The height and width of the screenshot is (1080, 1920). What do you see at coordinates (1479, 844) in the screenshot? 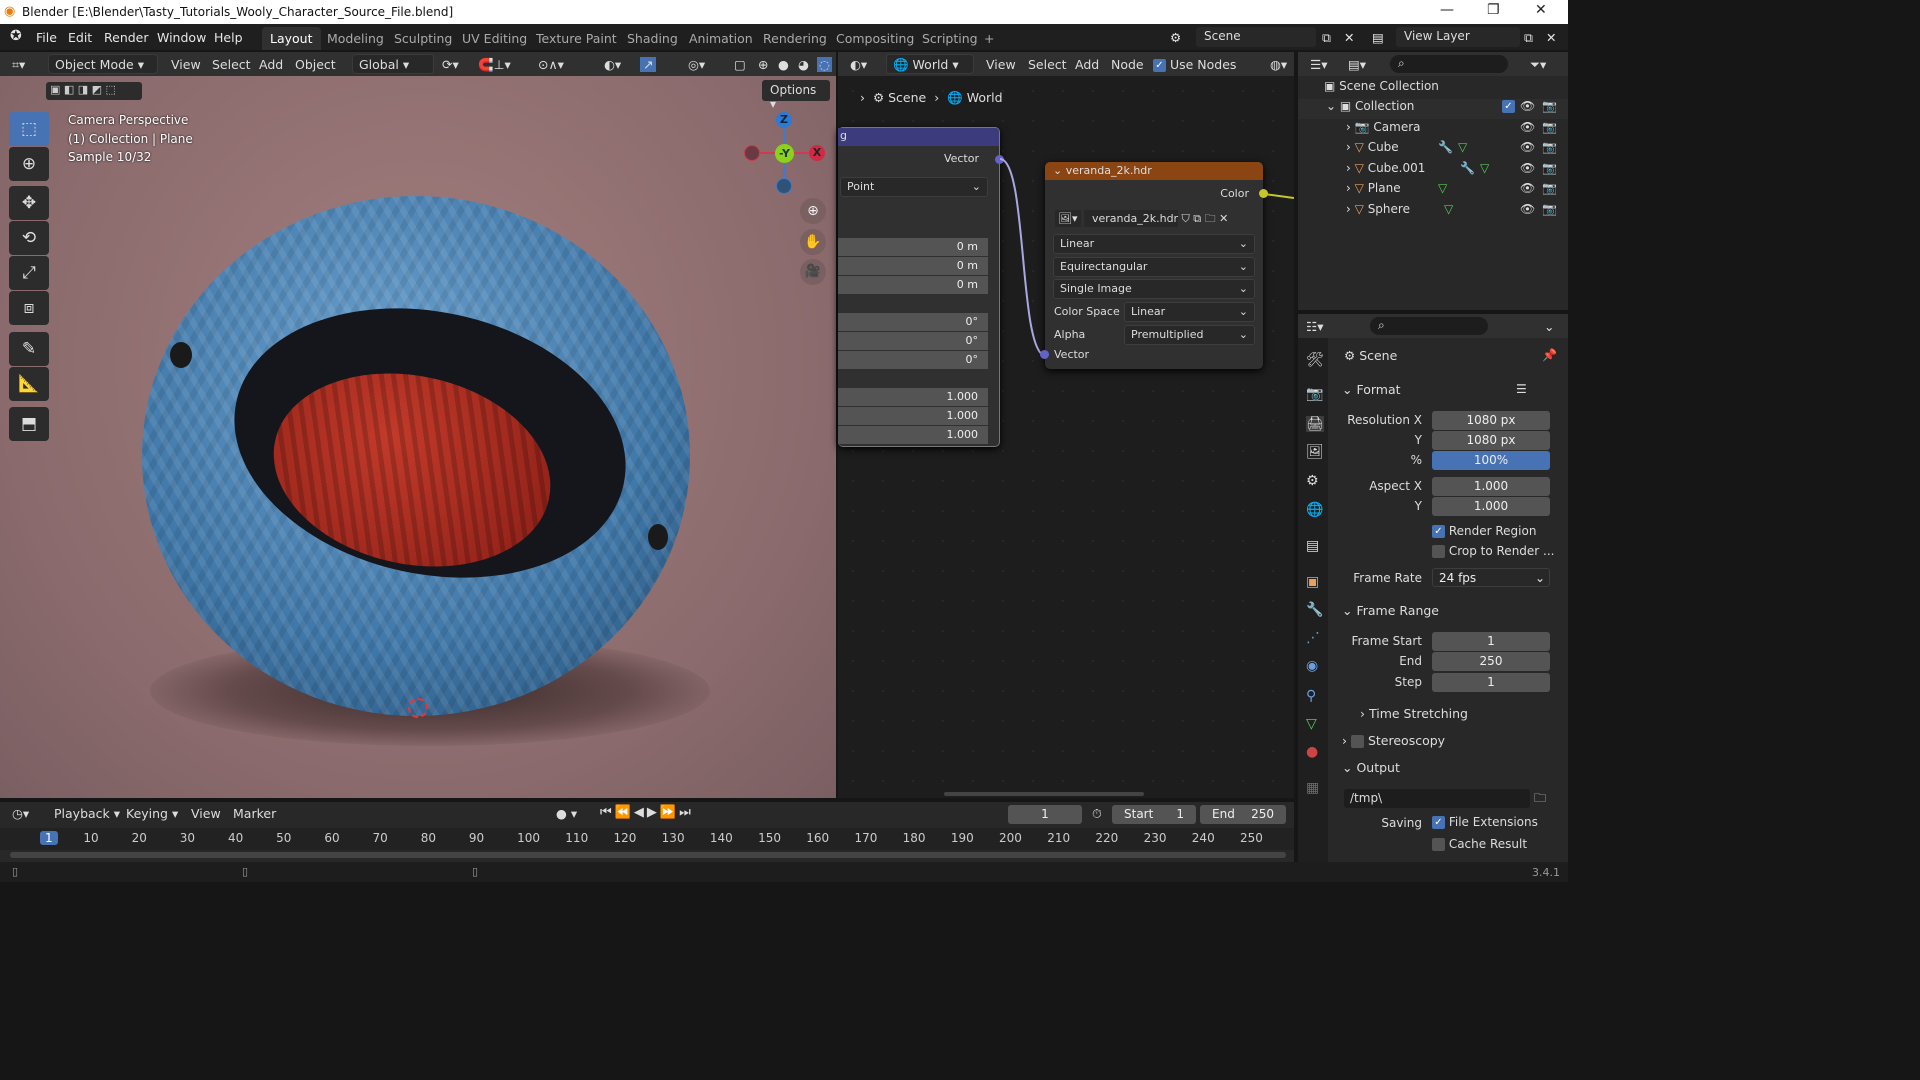
I see `cache-result-checkbox: Cache Result` at bounding box center [1479, 844].